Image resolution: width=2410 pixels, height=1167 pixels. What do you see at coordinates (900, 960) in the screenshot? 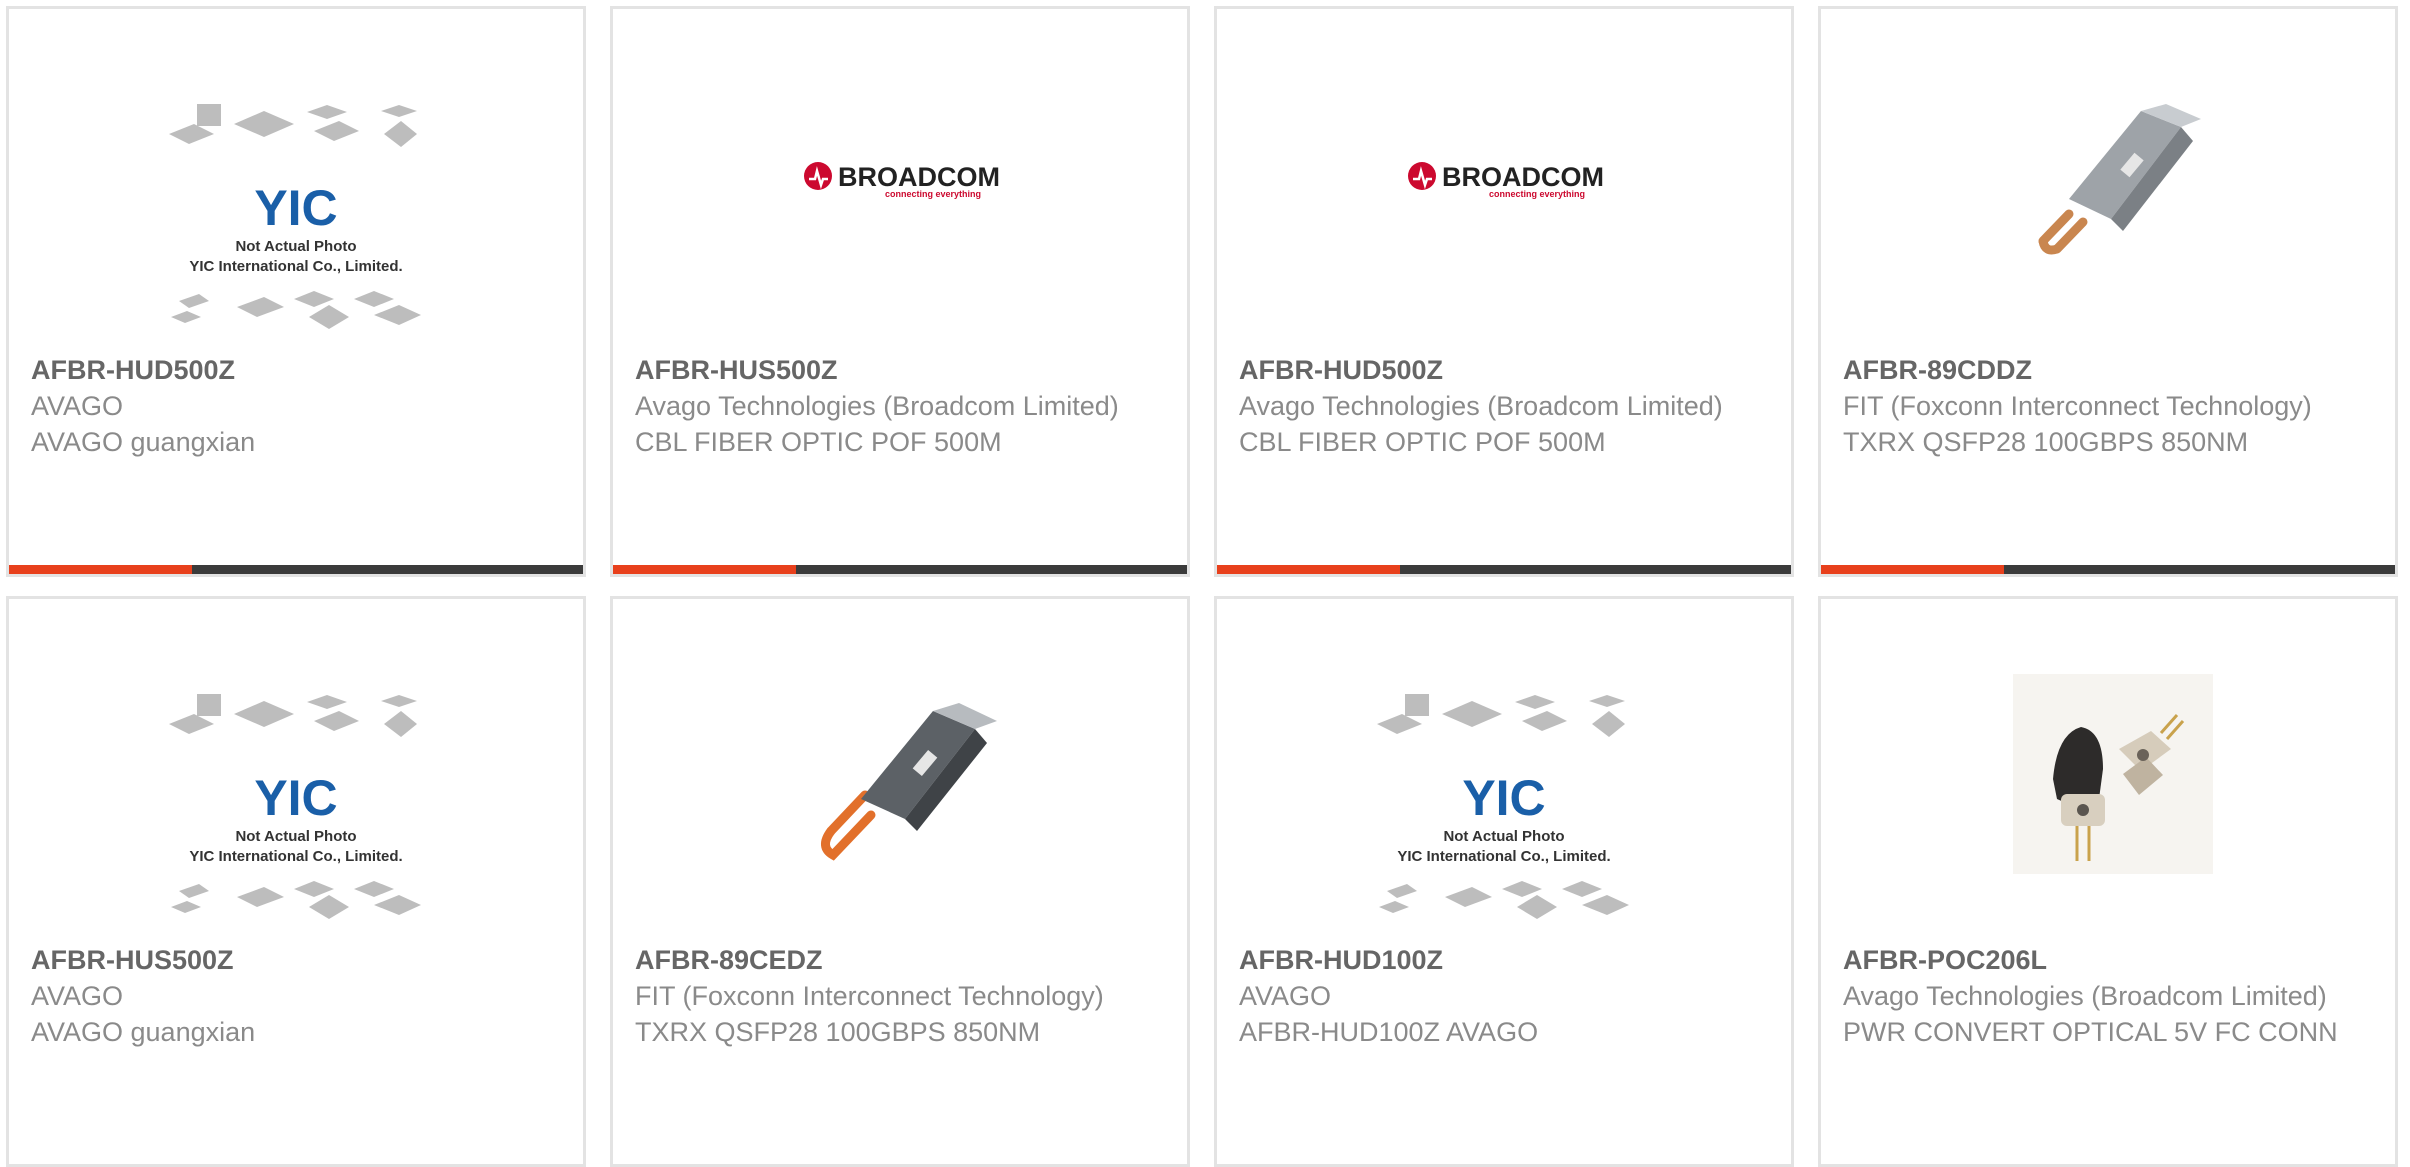
I see `part-number: AFBR-89CEDZ` at bounding box center [900, 960].